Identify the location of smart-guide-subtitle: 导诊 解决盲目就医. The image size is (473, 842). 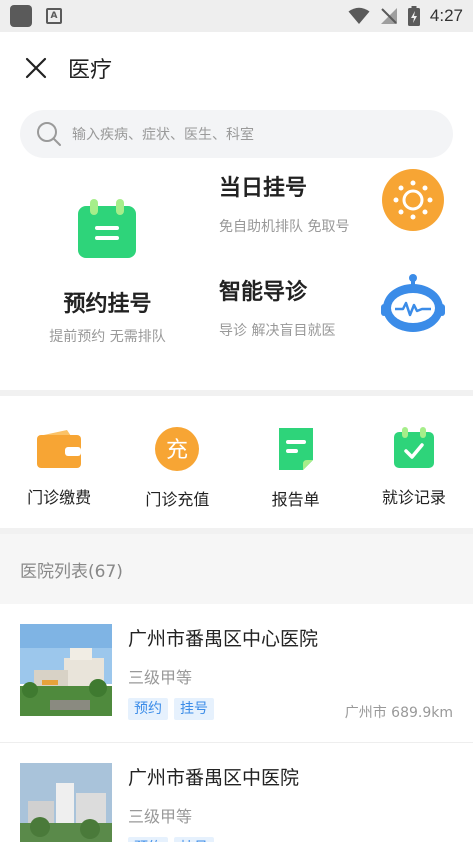
(277, 331).